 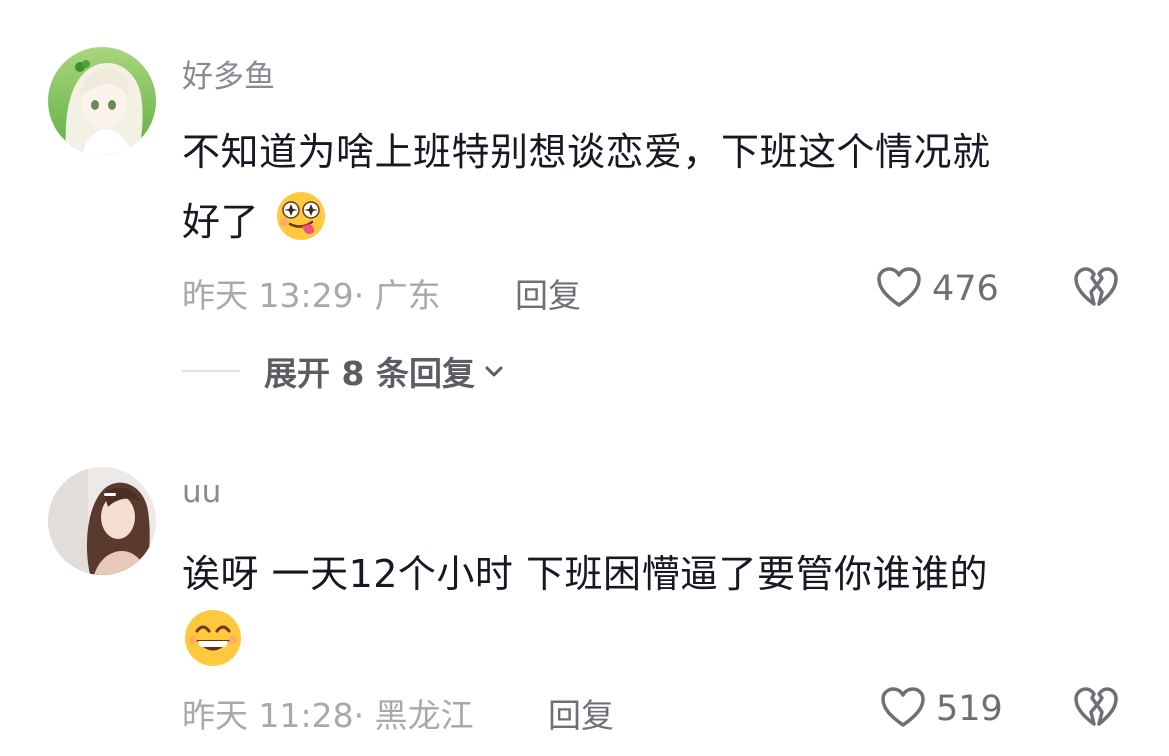 What do you see at coordinates (301, 218) in the screenshot?
I see `tongue-out-star-eyes-emoji` at bounding box center [301, 218].